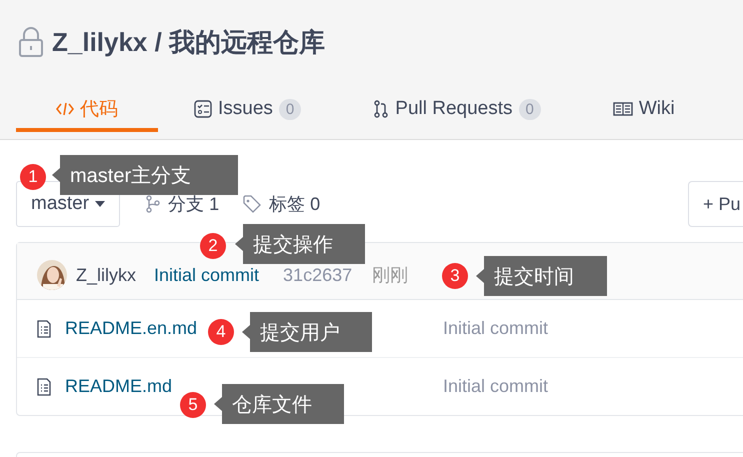 This screenshot has width=743, height=457. Describe the element at coordinates (106, 275) in the screenshot. I see `commit-author: Z_lilykx` at that location.